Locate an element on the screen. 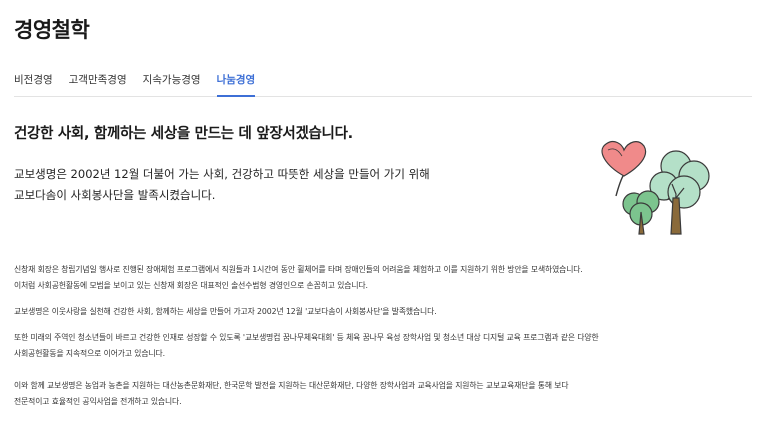 Image resolution: width=768 pixels, height=431 pixels. paragraph-line: 전문적이고 효율적인 공익사업을 전개하고 있습니다. is located at coordinates (98, 401).